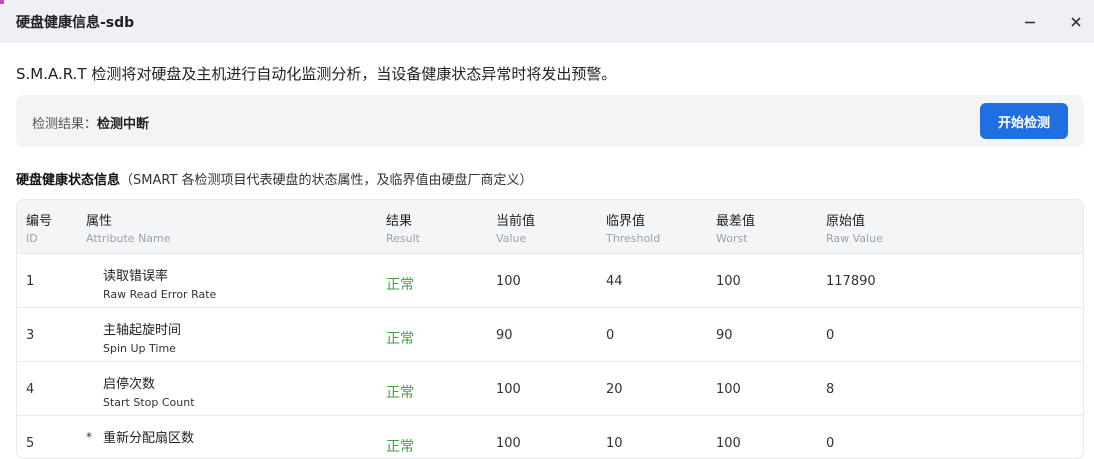  What do you see at coordinates (830, 389) in the screenshot?
I see `row-raw-value: 8` at bounding box center [830, 389].